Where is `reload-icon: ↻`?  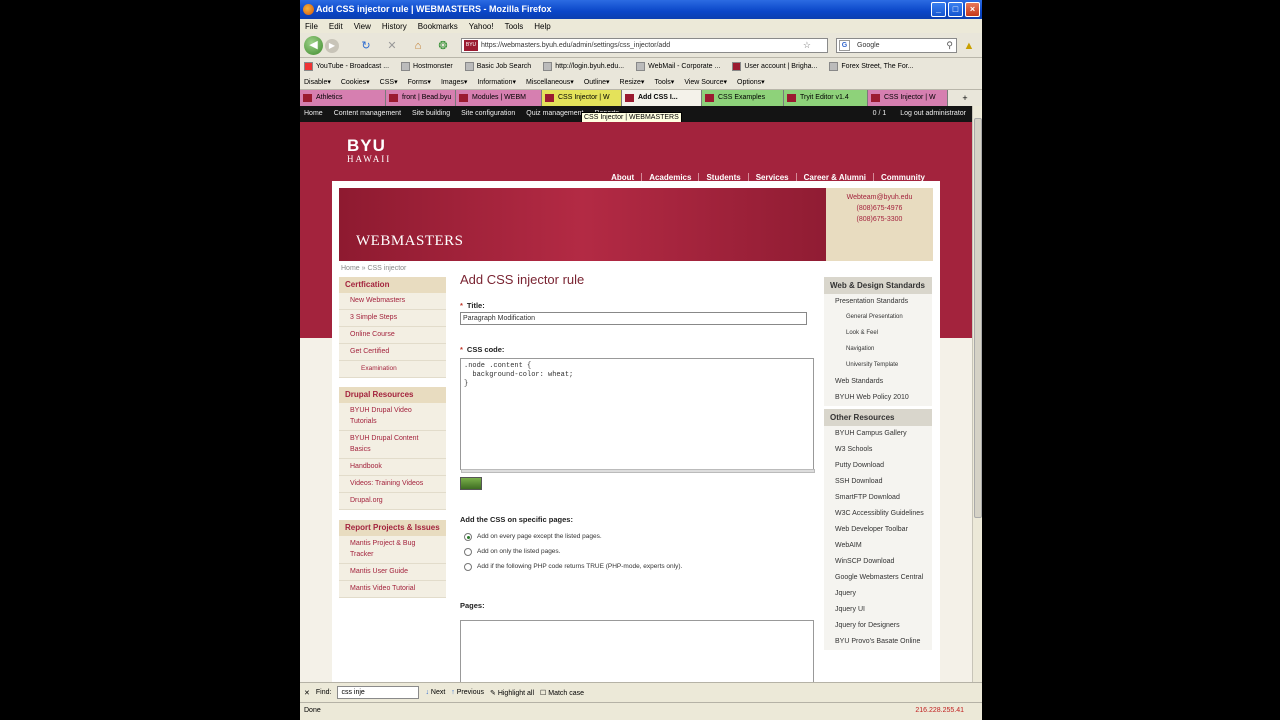
reload-icon: ↻ is located at coordinates (366, 46).